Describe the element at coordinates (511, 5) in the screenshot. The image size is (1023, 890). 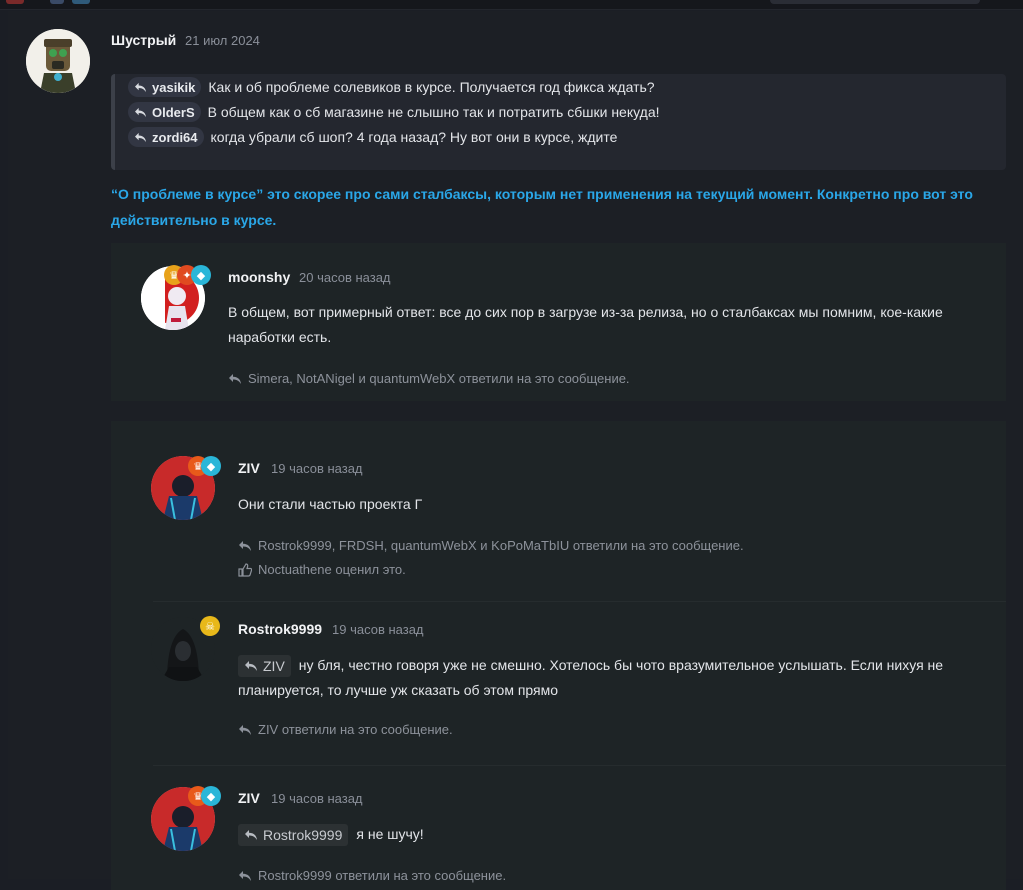
I see `top-bar` at that location.